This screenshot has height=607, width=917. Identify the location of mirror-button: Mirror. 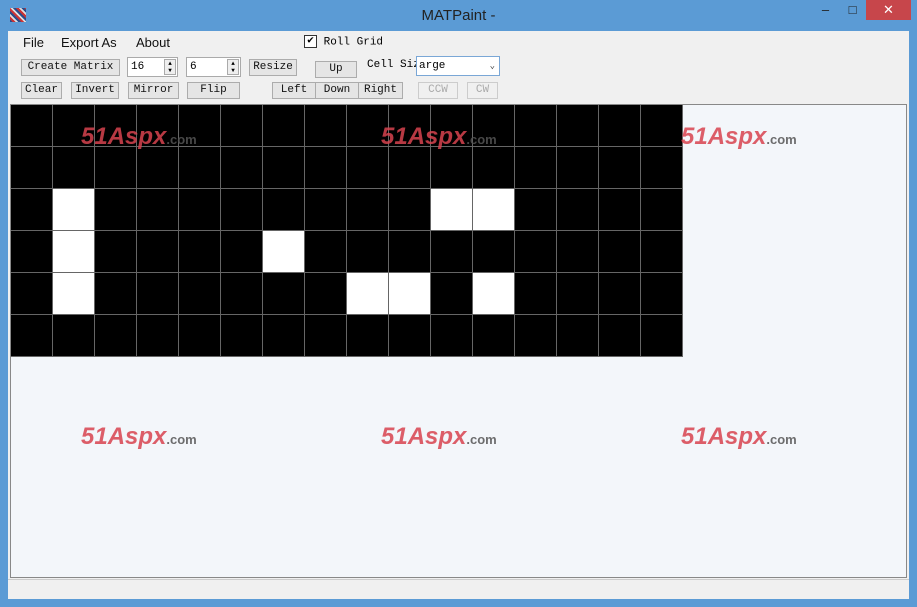
(153, 90).